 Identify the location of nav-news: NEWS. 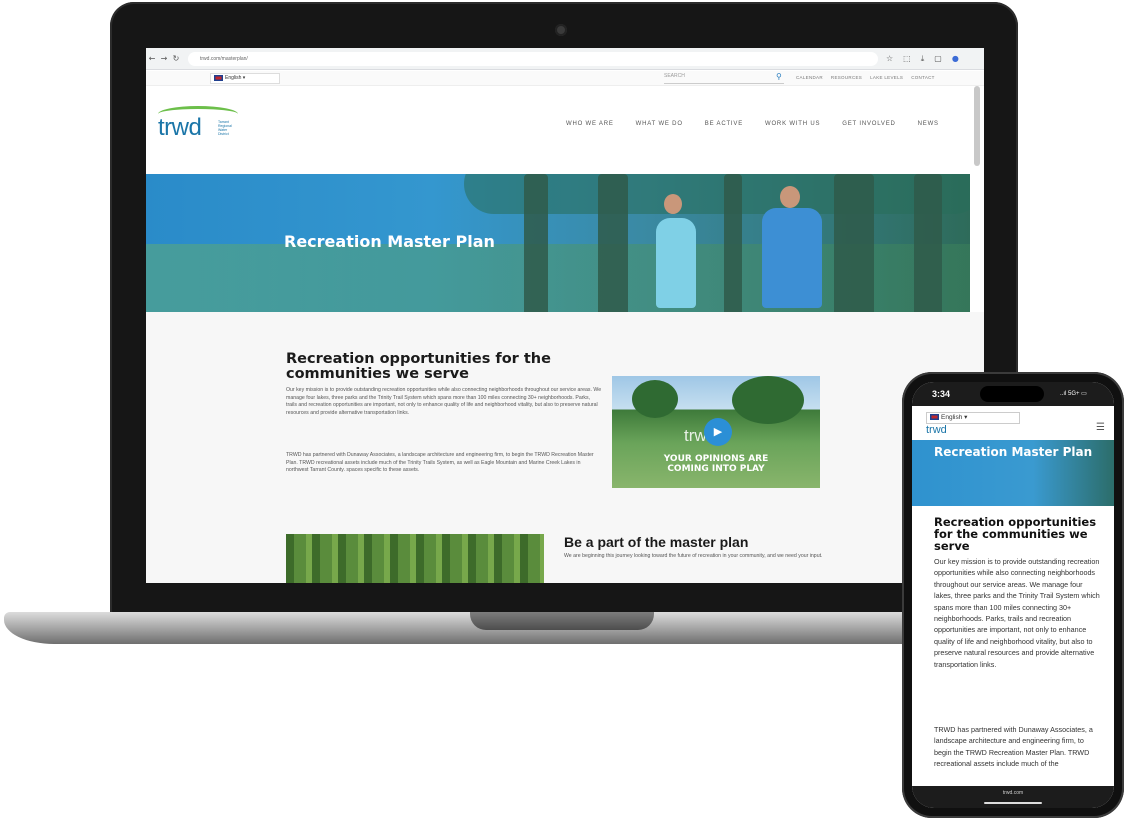
(928, 124).